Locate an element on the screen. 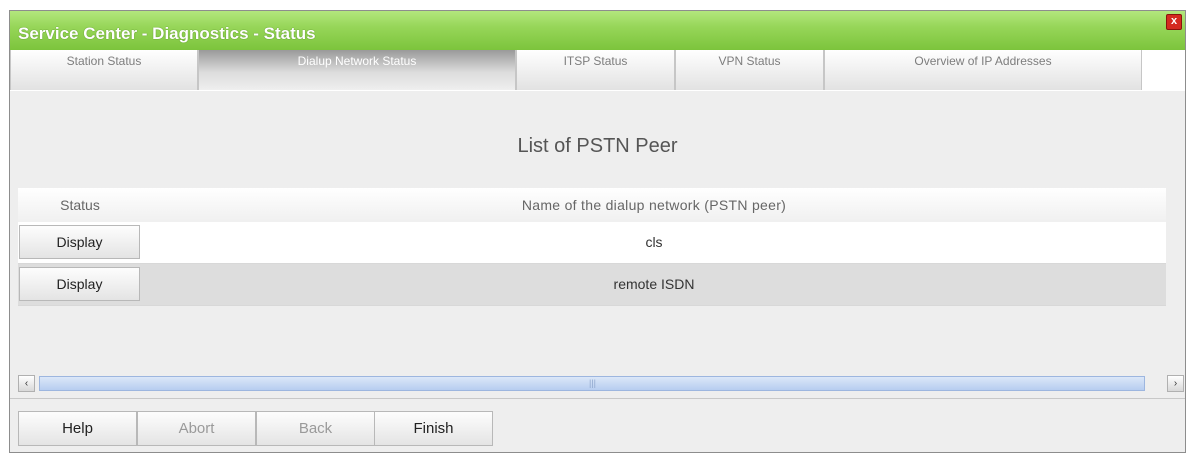 This screenshot has width=1196, height=455. close-button: x is located at coordinates (1174, 22).